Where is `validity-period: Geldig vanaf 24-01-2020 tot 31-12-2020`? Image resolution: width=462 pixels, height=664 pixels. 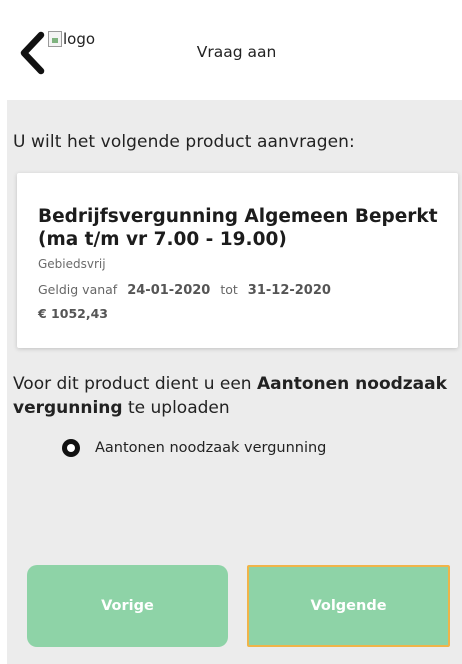 validity-period: Geldig vanaf 24-01-2020 tot 31-12-2020 is located at coordinates (248, 290).